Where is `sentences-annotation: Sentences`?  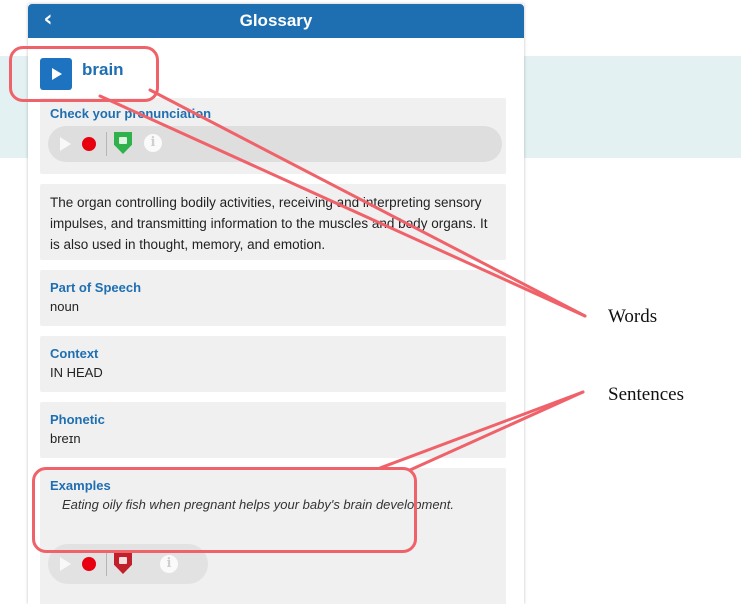 sentences-annotation: Sentences is located at coordinates (646, 394).